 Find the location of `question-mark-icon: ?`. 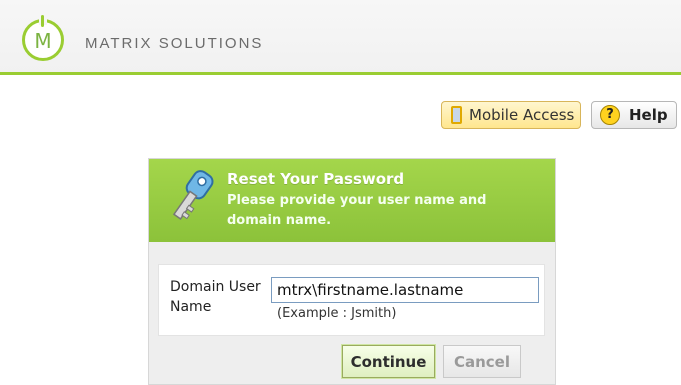

question-mark-icon: ? is located at coordinates (610, 115).